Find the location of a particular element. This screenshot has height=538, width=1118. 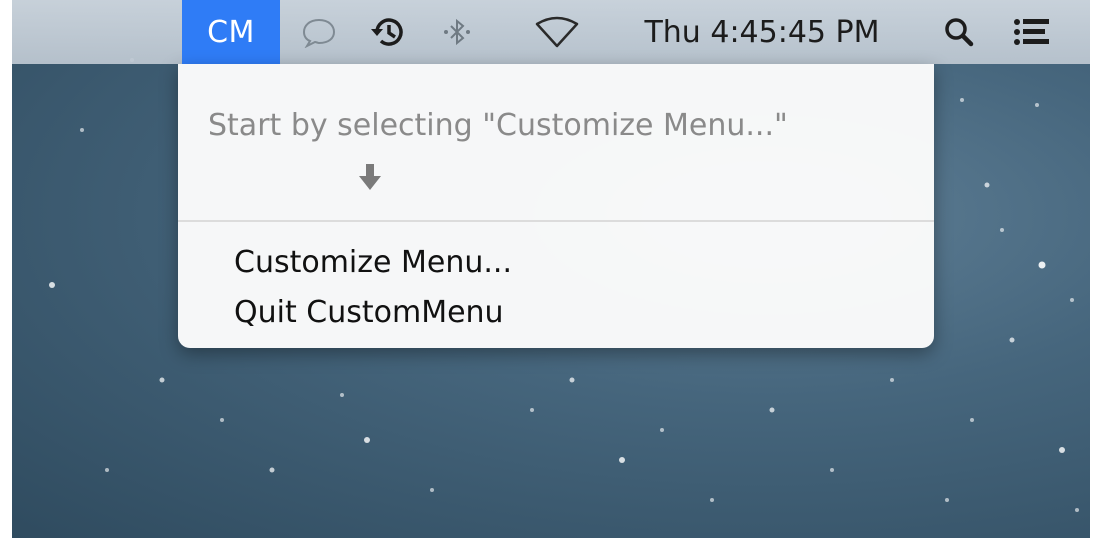

menu-bar-clock: Thu 4:45:45 PM is located at coordinates (762, 32).